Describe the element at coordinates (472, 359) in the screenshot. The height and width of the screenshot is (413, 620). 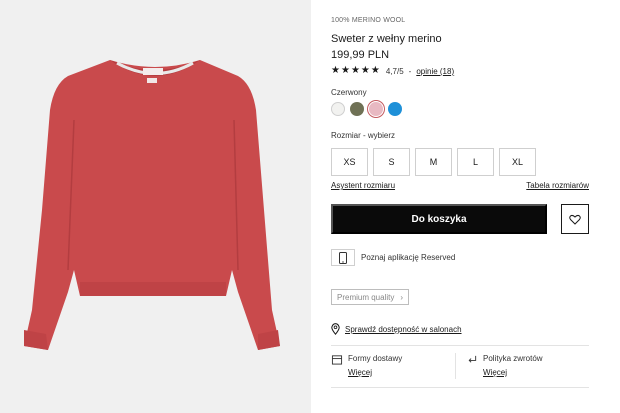
I see `return-arrow-icon` at that location.